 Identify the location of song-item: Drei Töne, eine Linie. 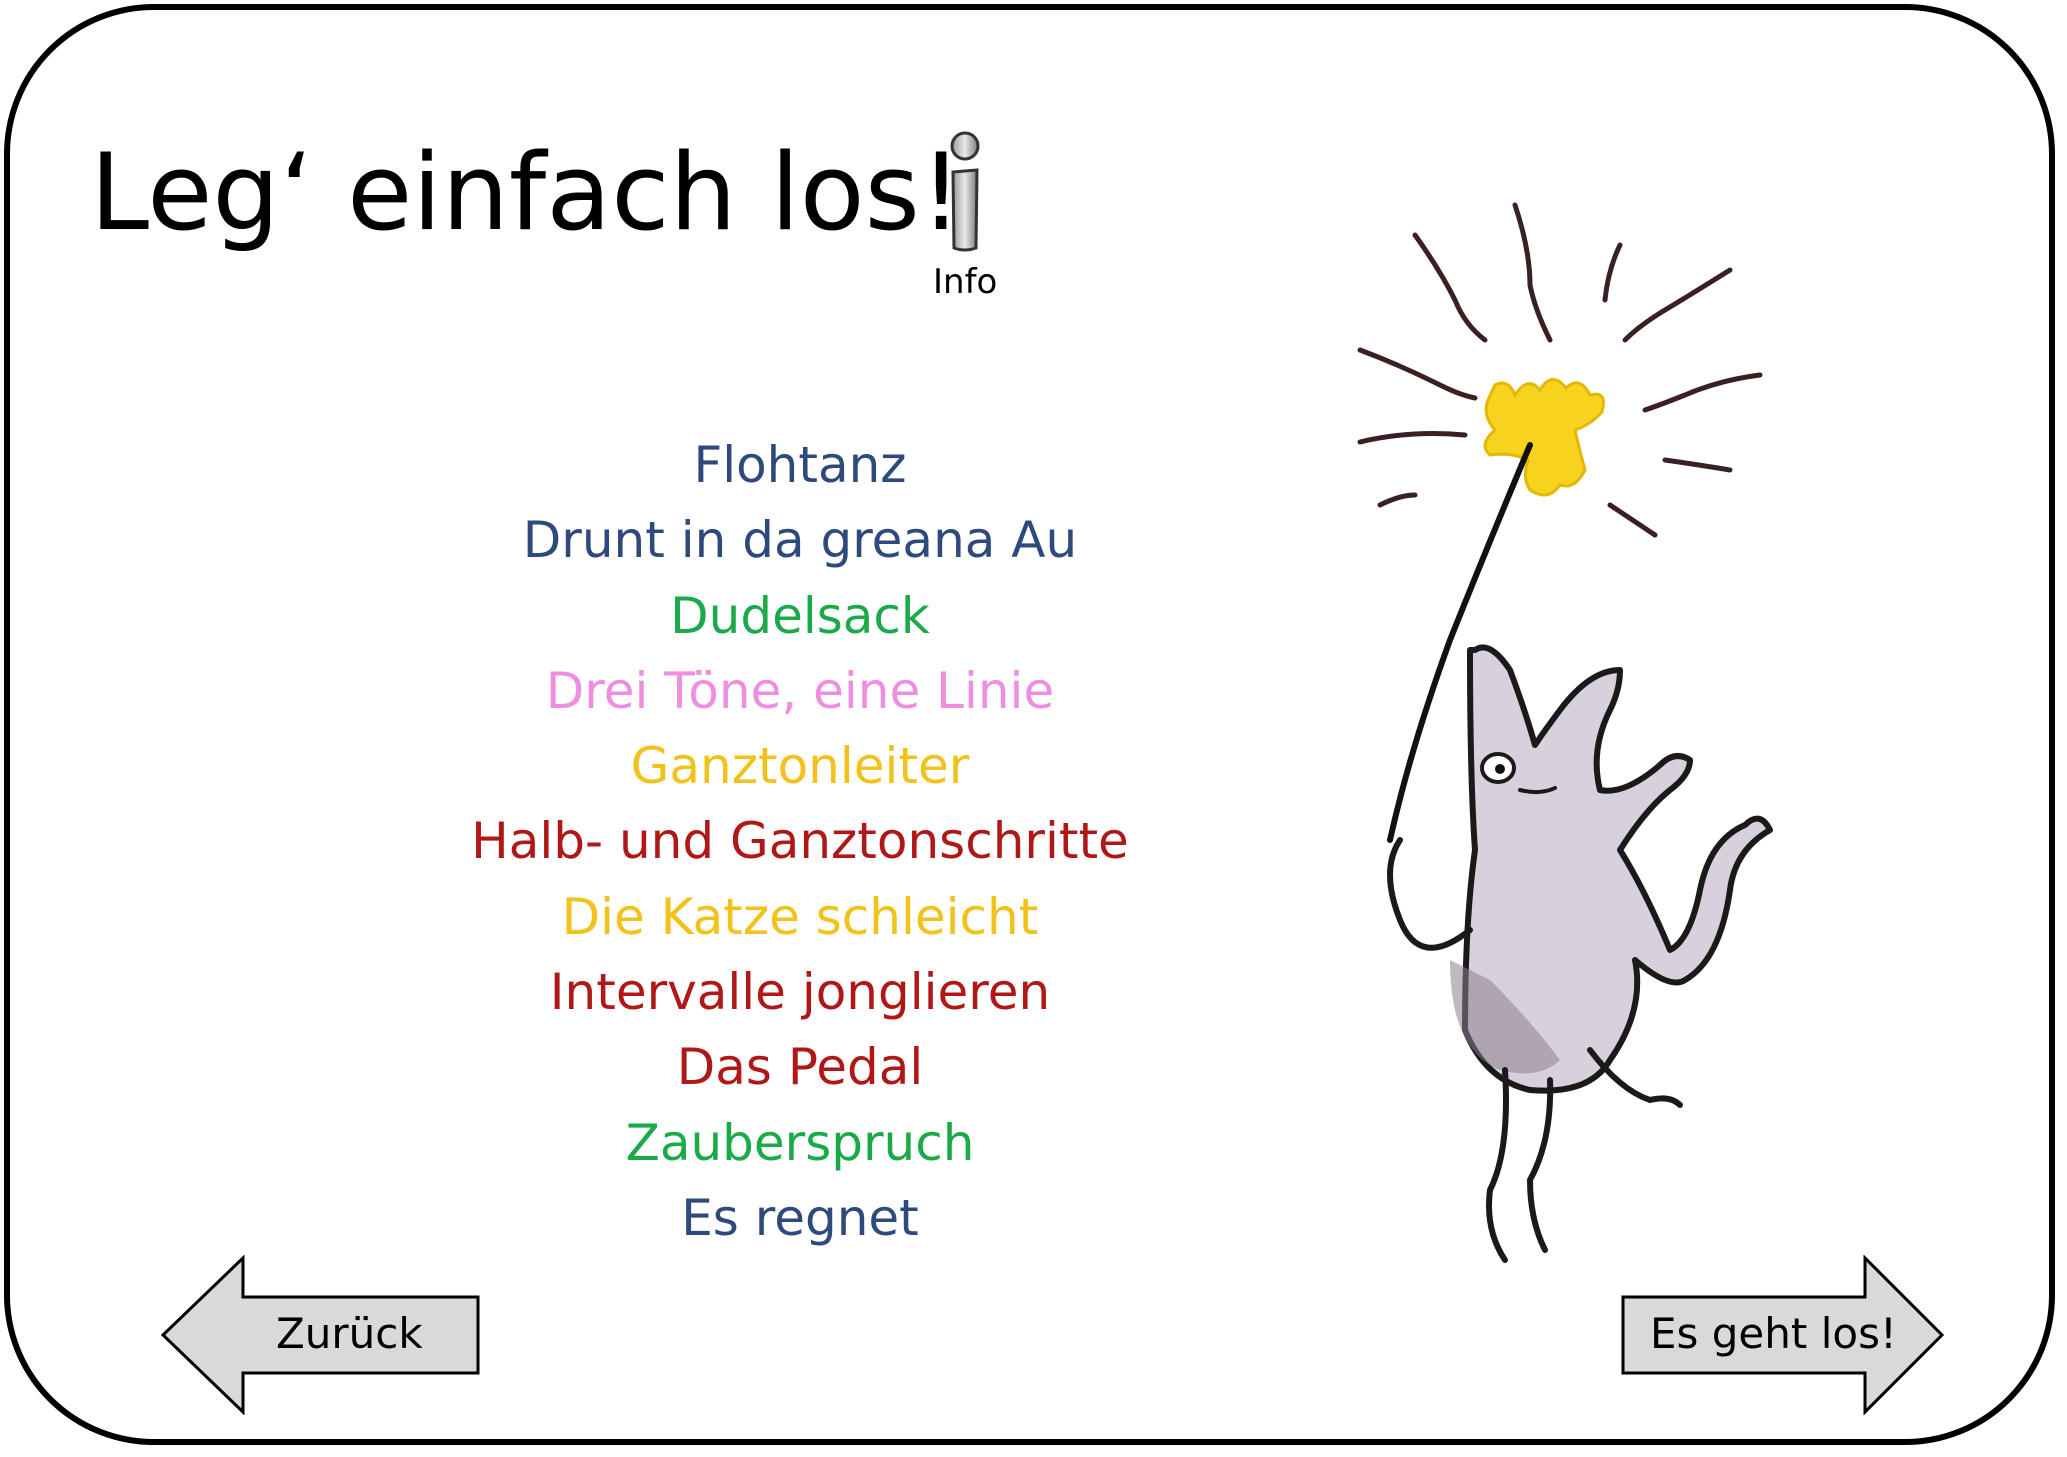
(800, 691).